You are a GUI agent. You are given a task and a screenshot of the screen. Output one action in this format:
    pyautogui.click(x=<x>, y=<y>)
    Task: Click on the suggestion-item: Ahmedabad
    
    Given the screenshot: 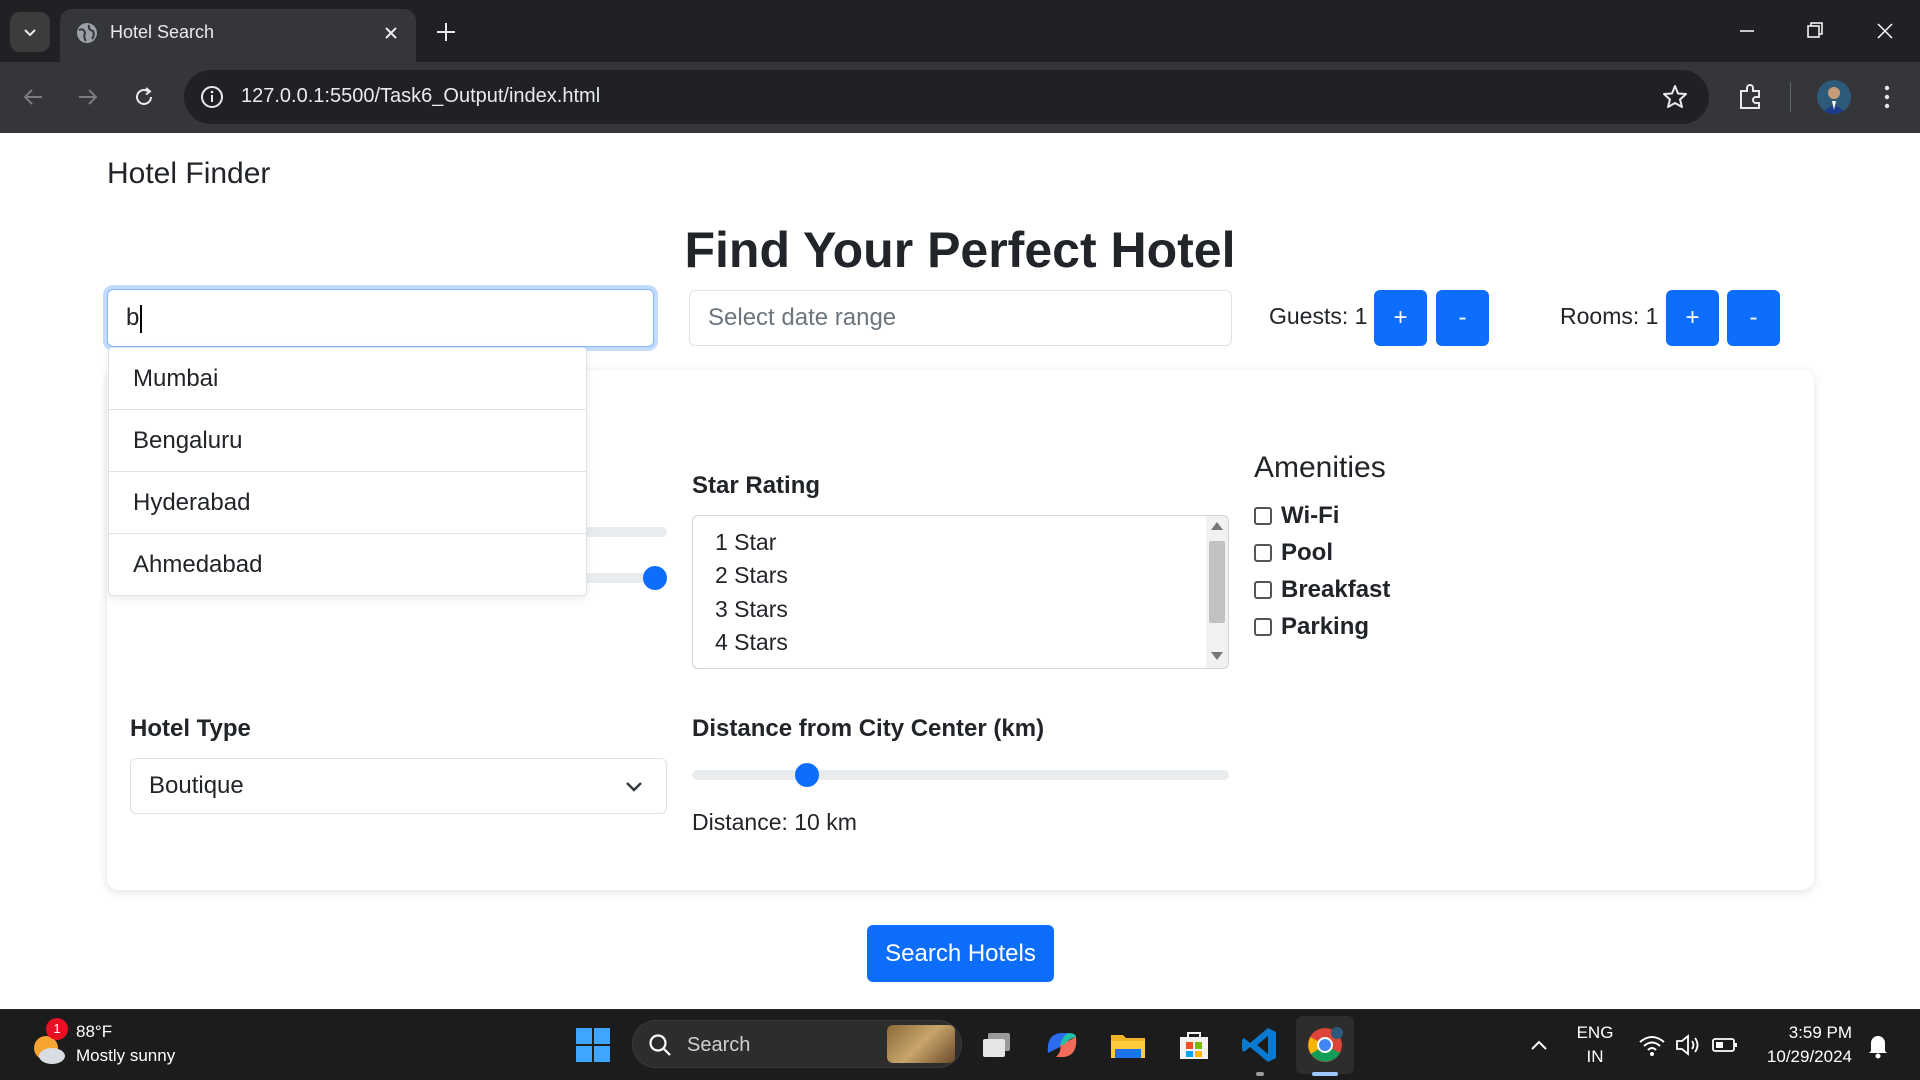 What is the action you would take?
    pyautogui.click(x=347, y=565)
    